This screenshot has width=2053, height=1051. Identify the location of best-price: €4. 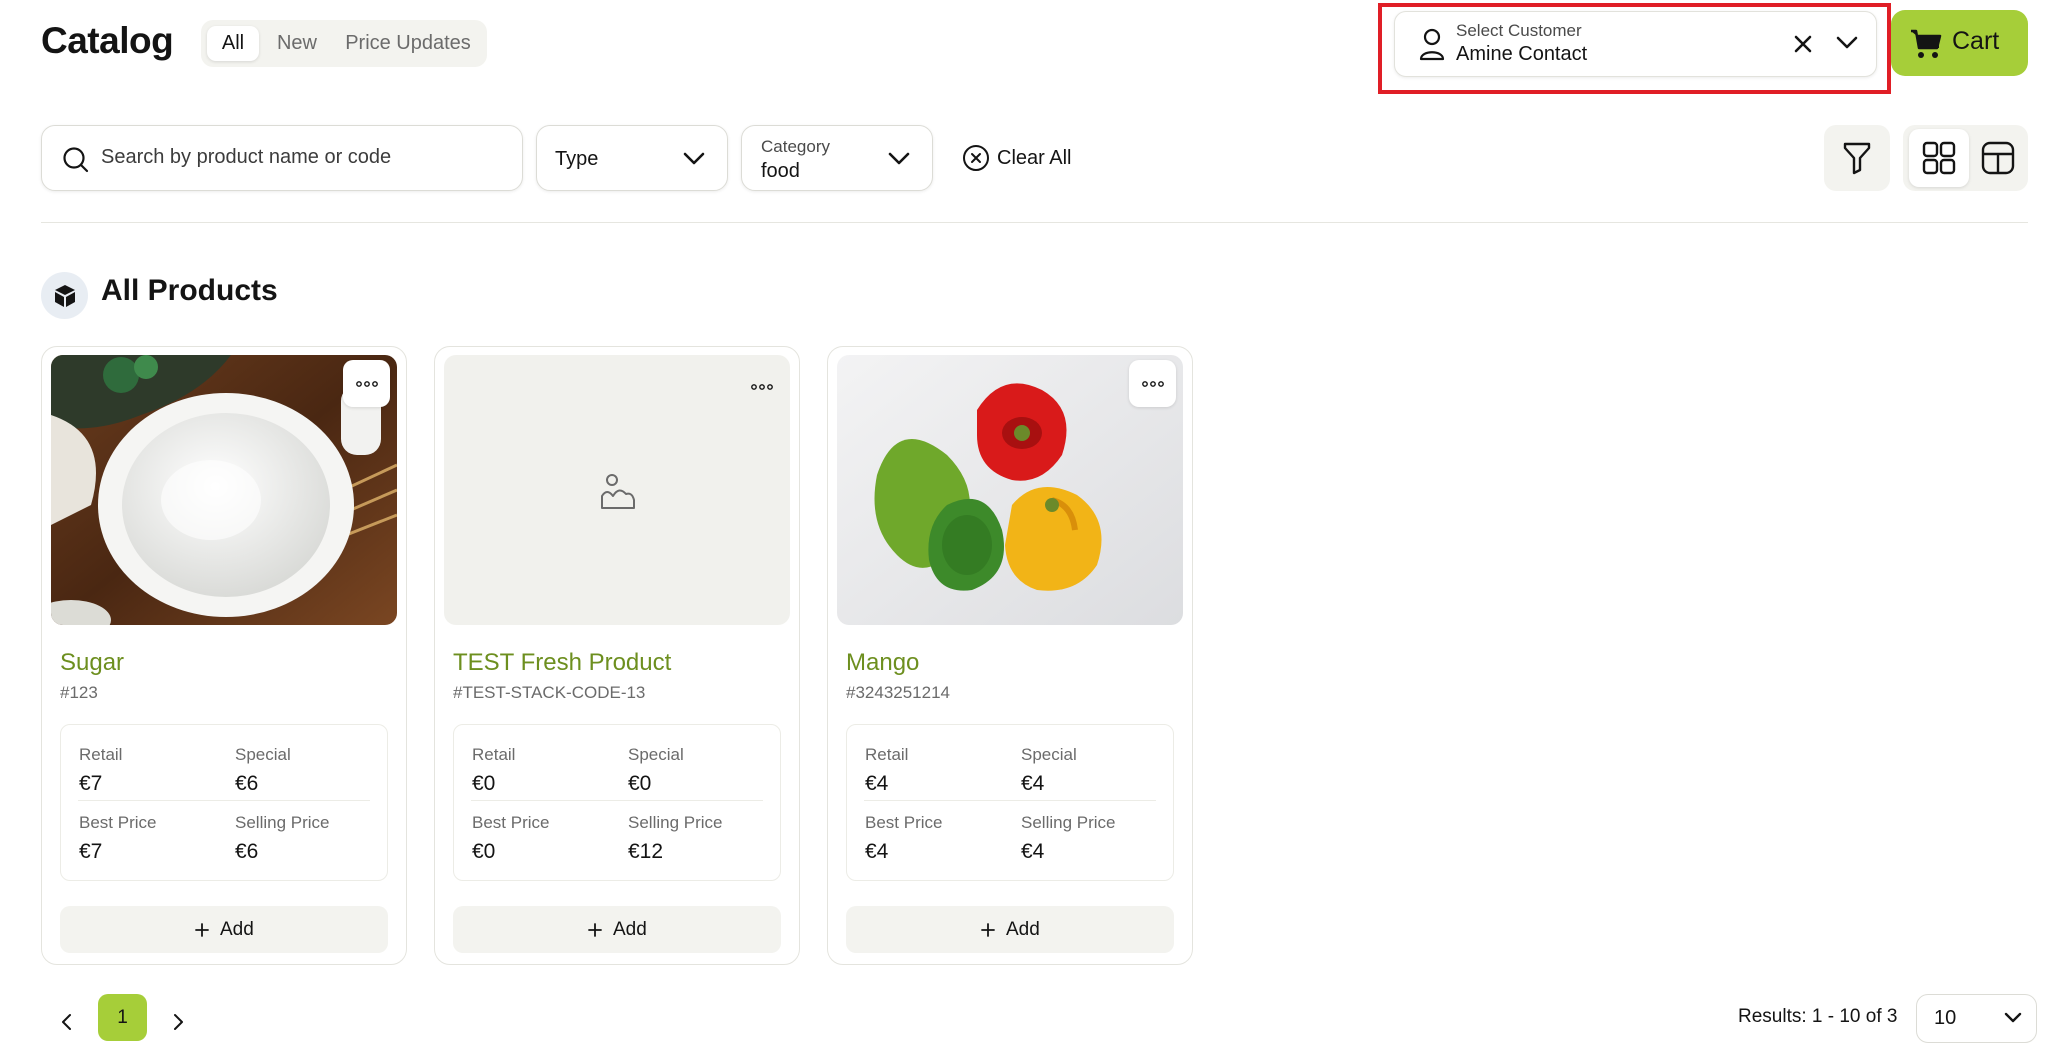
(877, 851).